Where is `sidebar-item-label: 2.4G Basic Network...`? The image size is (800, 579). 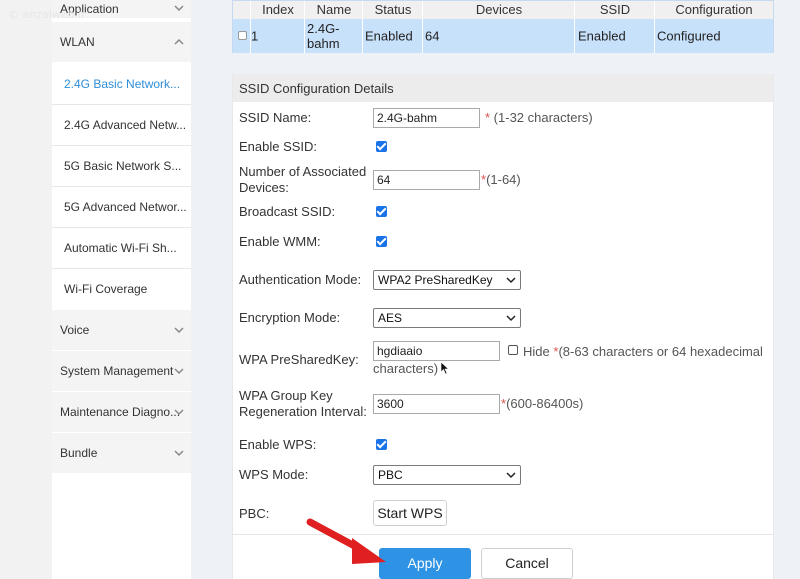 sidebar-item-label: 2.4G Basic Network... is located at coordinates (122, 84).